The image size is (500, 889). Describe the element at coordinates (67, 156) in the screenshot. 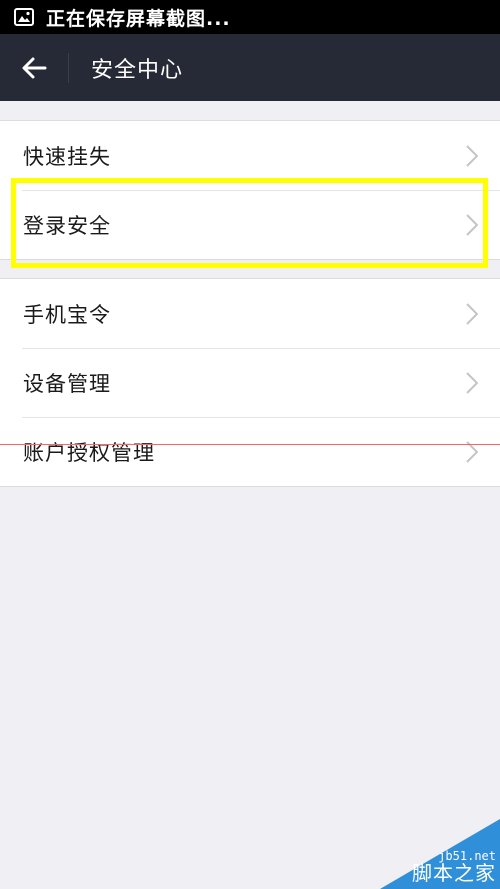

I see `menu-item-label: 快速挂失` at that location.